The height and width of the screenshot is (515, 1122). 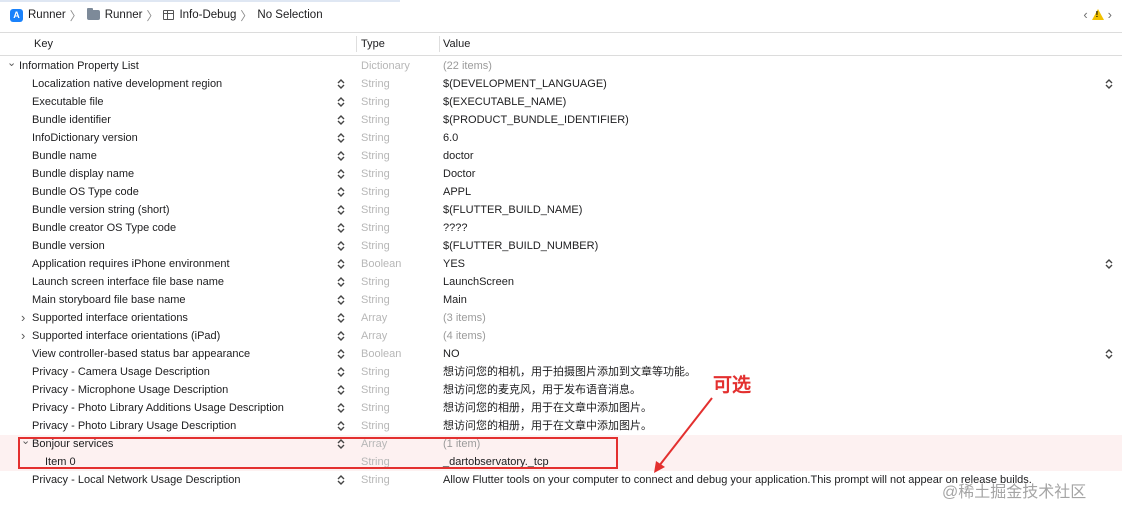 What do you see at coordinates (683, 435) in the screenshot?
I see `annotation-arrow-icon` at bounding box center [683, 435].